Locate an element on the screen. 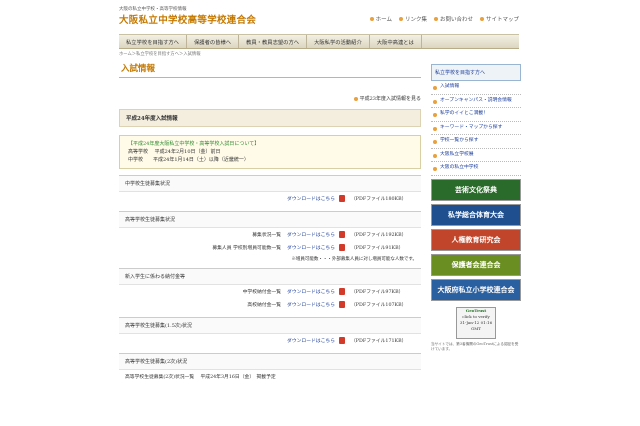 This screenshot has width=640, height=426. sidebar-heading: 私立学校を目指す方へ is located at coordinates (476, 72).